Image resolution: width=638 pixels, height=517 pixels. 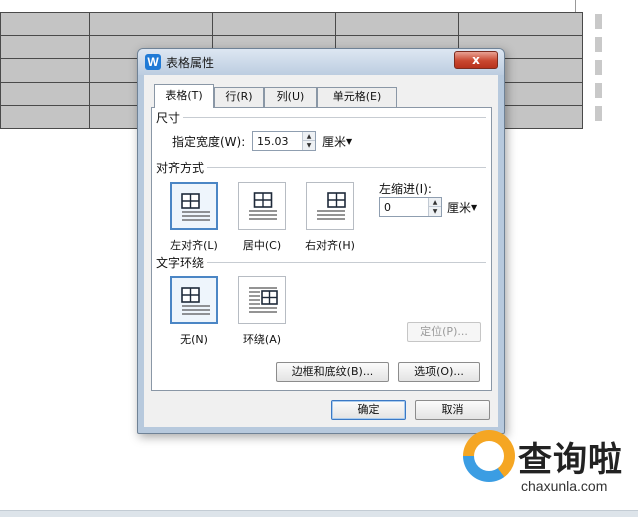 I want to click on wrap-none-button, so click(x=194, y=300).